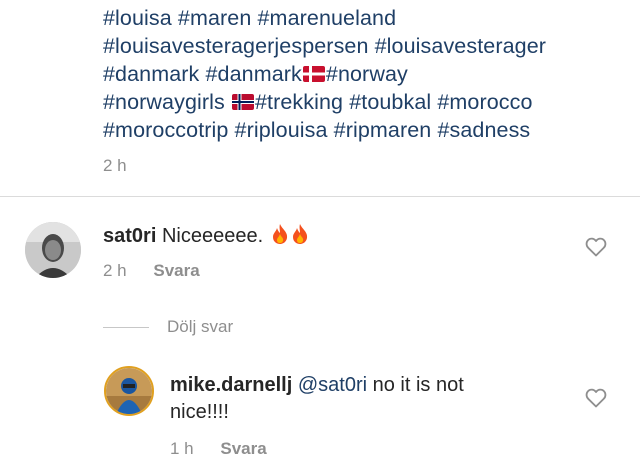  I want to click on mention-link: @sat0ri, so click(332, 385).